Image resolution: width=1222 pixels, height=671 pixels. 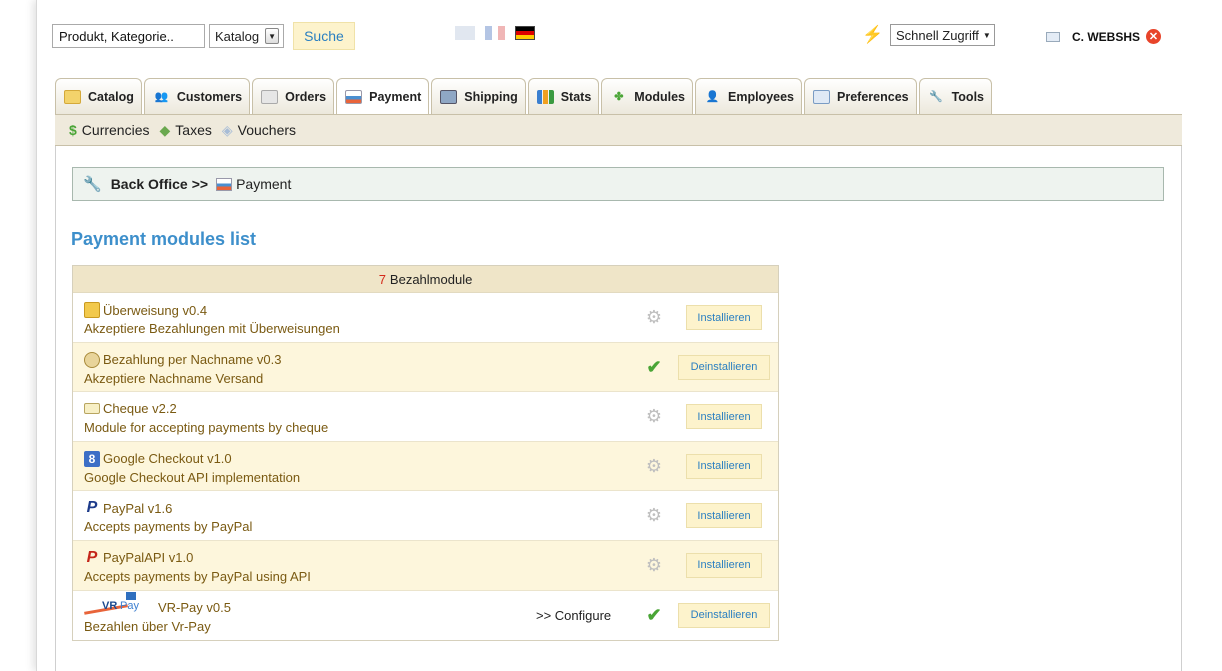 I want to click on configure-link: >> Configure, so click(x=573, y=615).